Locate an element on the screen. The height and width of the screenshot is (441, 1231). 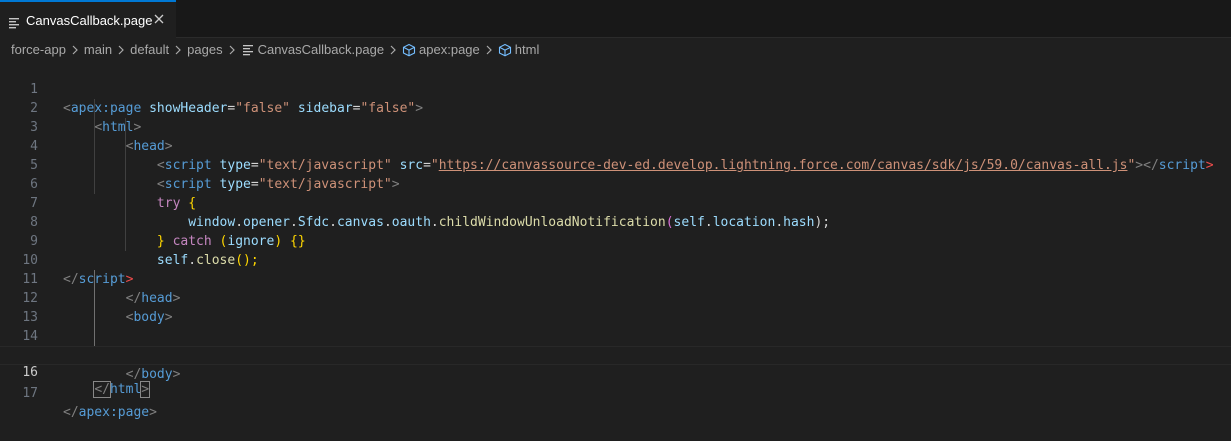
code-line: 8 } catch (ignore) {} is located at coordinates (615, 221).